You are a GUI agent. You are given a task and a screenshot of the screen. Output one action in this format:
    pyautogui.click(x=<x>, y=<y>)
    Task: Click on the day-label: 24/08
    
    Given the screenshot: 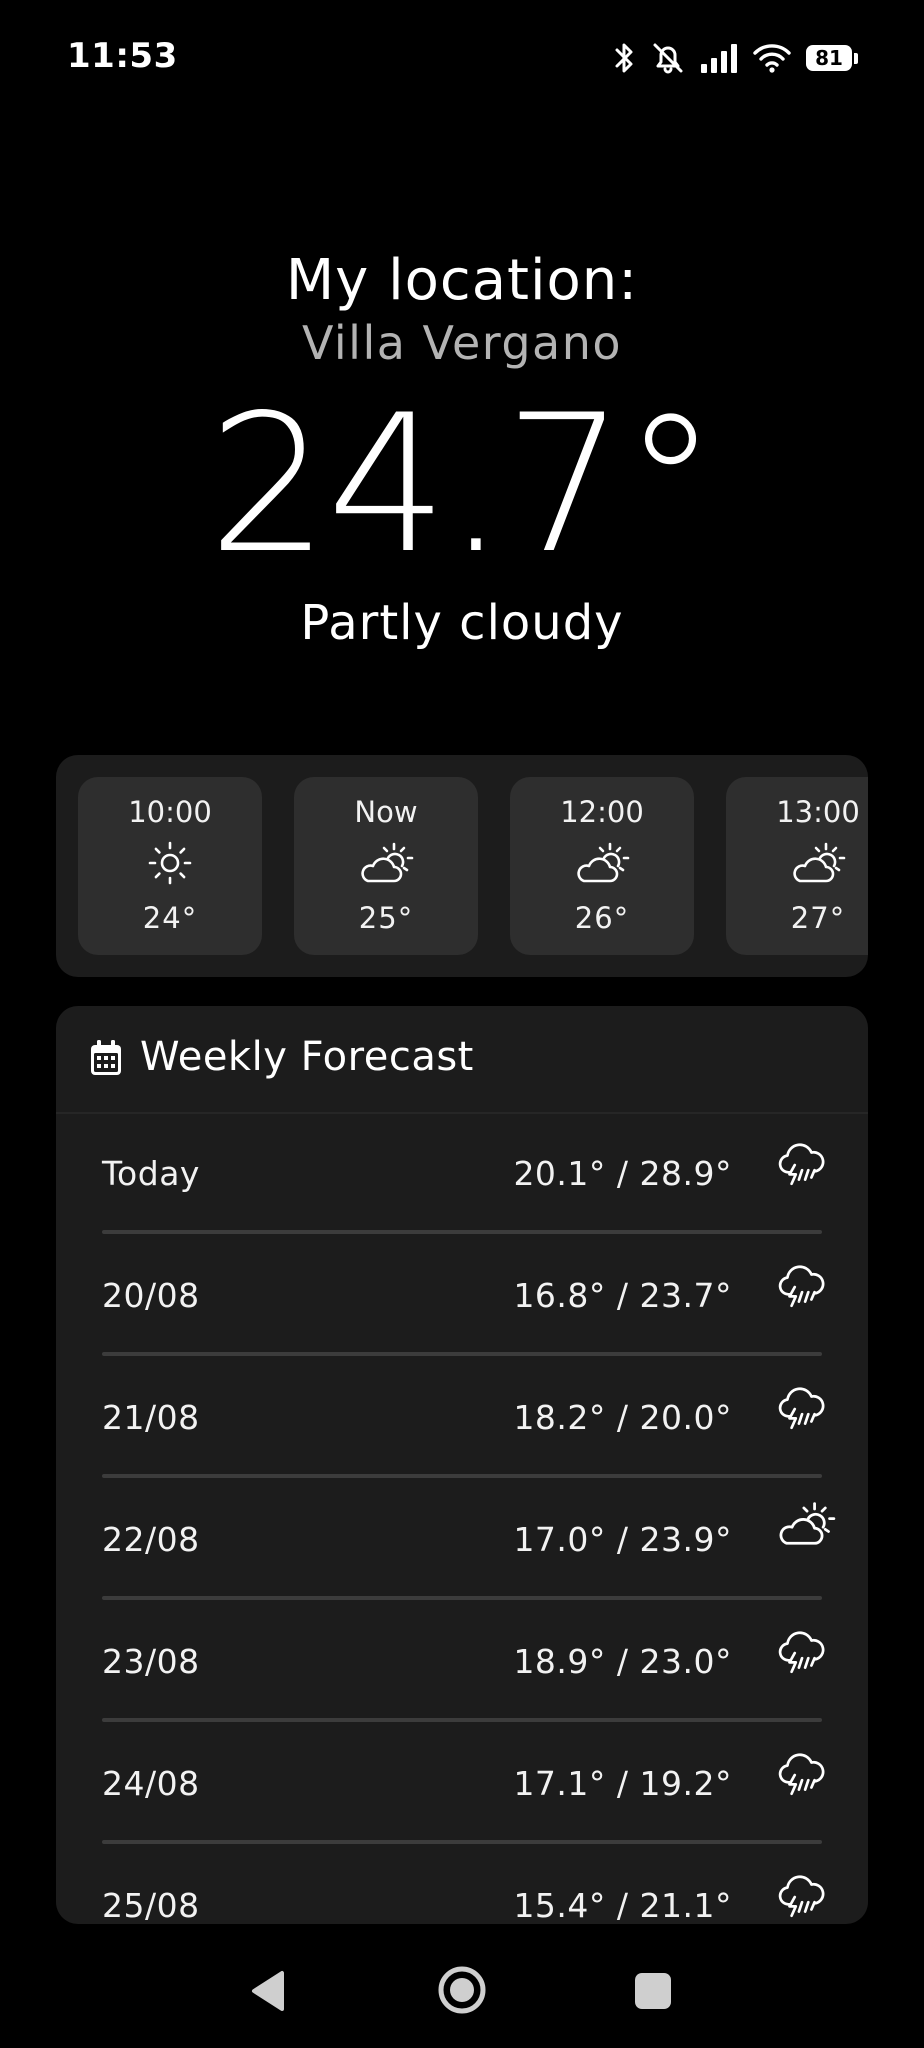 What is the action you would take?
    pyautogui.click(x=151, y=1783)
    